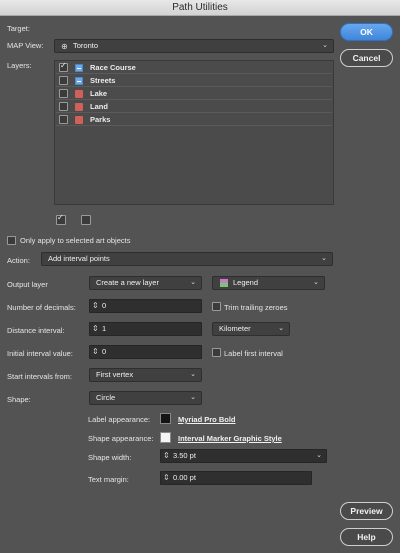 Image resolution: width=400 pixels, height=553 pixels. I want to click on globe-icon: ⊕, so click(64, 46).